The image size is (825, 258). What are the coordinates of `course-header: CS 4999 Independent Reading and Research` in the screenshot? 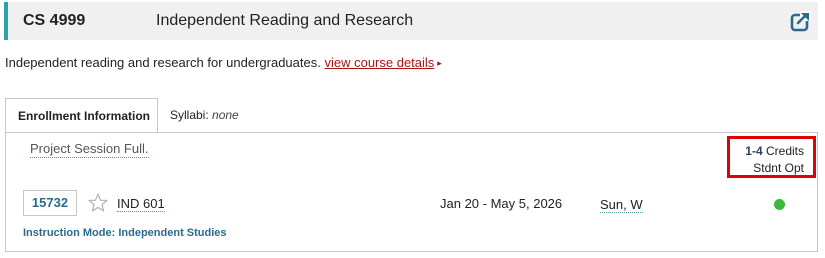 It's located at (411, 21).